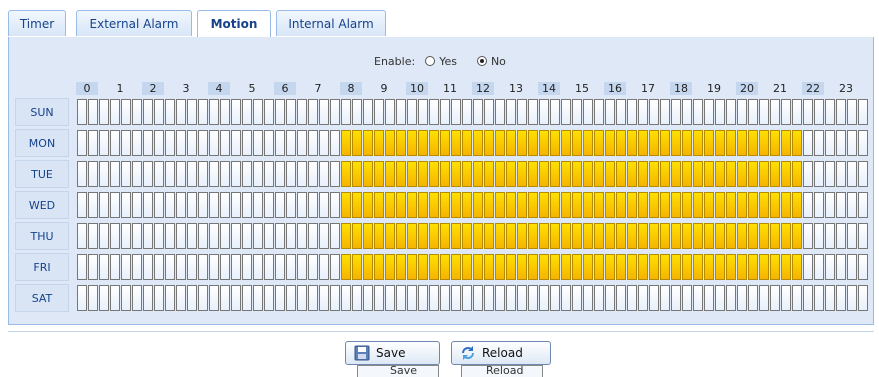 This screenshot has height=377, width=879. Describe the element at coordinates (481, 61) in the screenshot. I see `enable-no-radio` at that location.